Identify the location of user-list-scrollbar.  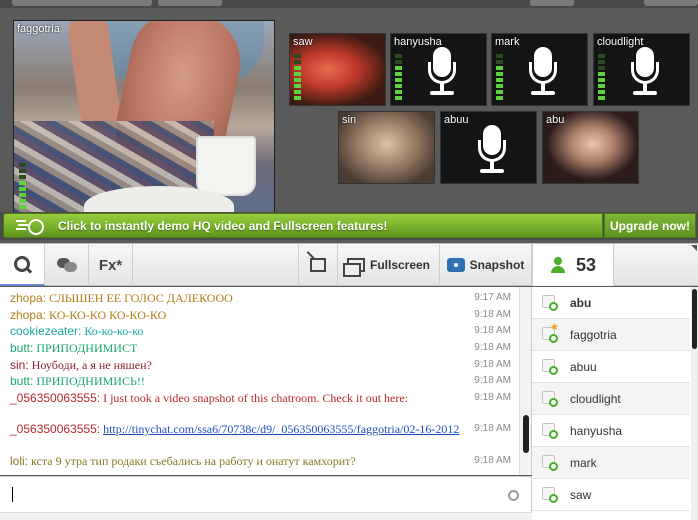
(694, 403).